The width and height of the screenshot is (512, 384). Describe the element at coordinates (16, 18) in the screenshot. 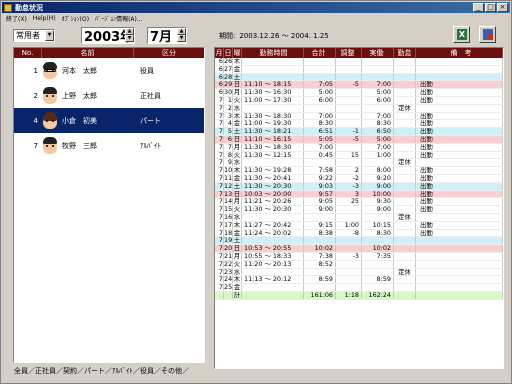

I see `menu-exit: 終了(X)` at that location.